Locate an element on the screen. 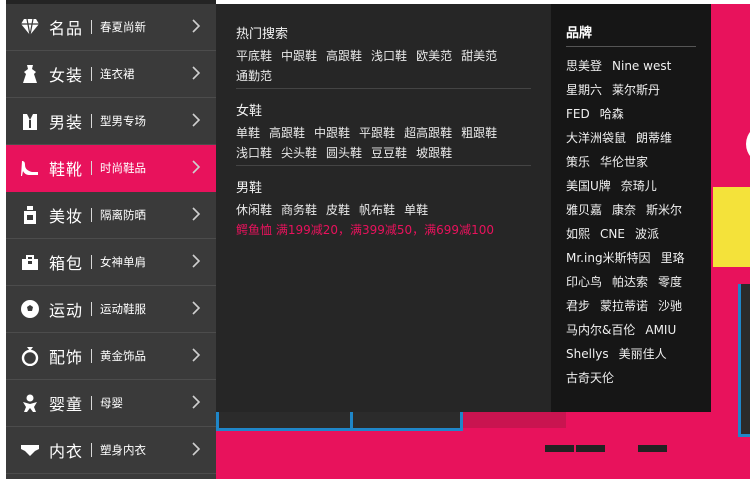 The height and width of the screenshot is (479, 750). category-name: 名品 is located at coordinates (66, 28).